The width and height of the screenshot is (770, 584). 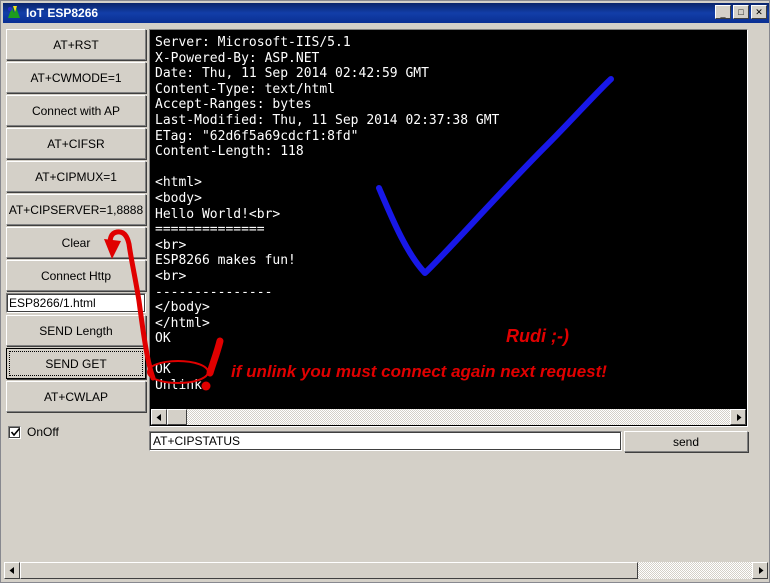 I want to click on window-scroll-left-button, so click(x=12, y=570).